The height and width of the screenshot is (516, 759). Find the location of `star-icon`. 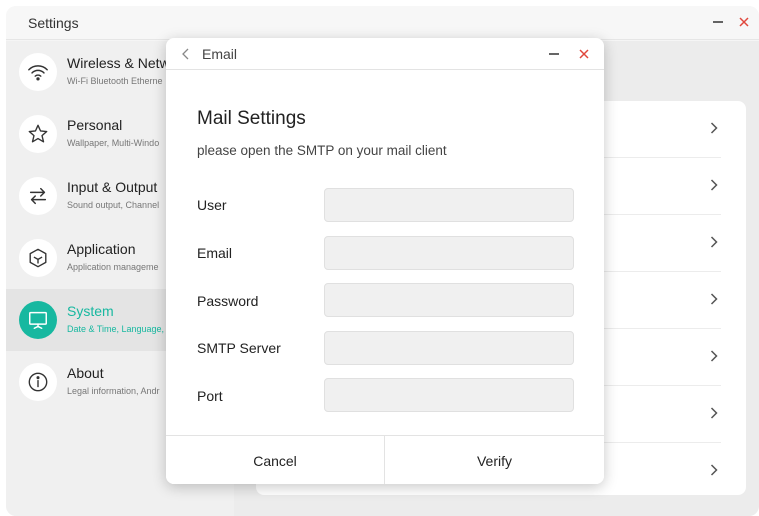

star-icon is located at coordinates (38, 134).